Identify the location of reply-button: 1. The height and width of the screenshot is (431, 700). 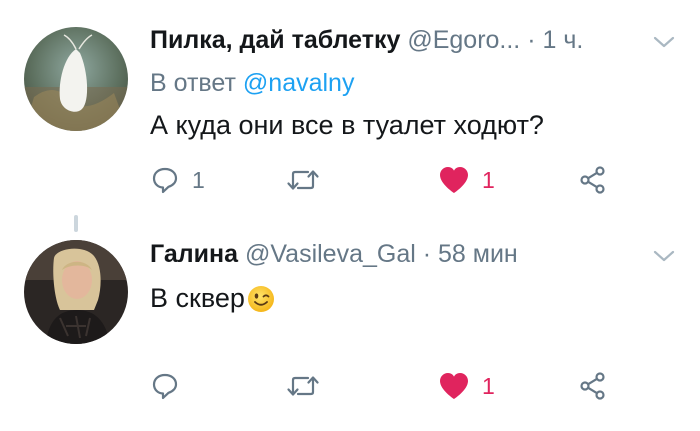
(177, 180).